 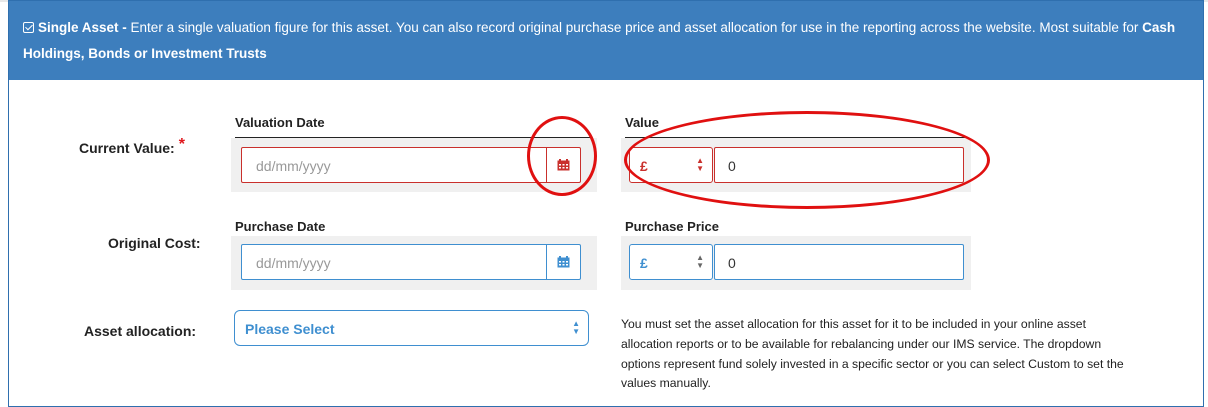 What do you see at coordinates (644, 263) in the screenshot?
I see `purchase-currency: £` at bounding box center [644, 263].